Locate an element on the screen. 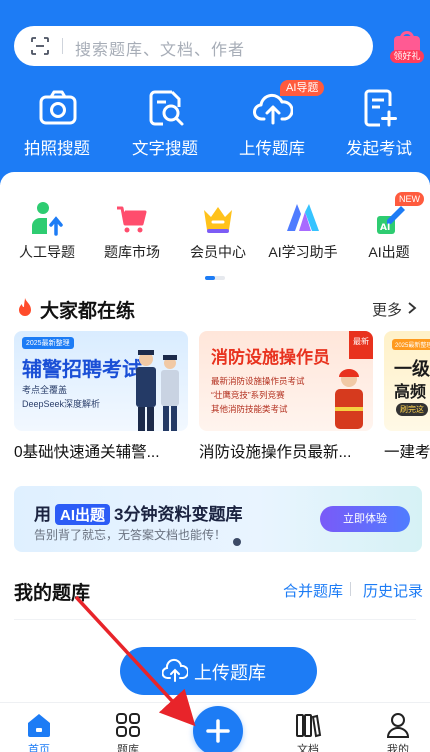  category-bank-market: 题库市场 is located at coordinates (132, 235).